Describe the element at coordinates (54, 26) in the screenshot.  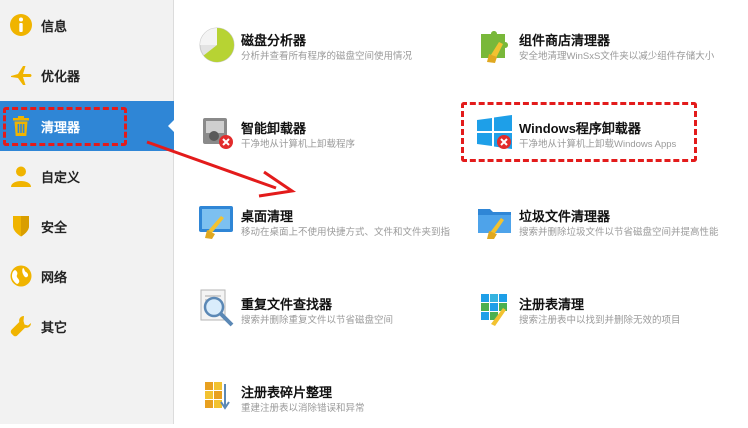
I see `sidebar-item-label: 信息` at that location.